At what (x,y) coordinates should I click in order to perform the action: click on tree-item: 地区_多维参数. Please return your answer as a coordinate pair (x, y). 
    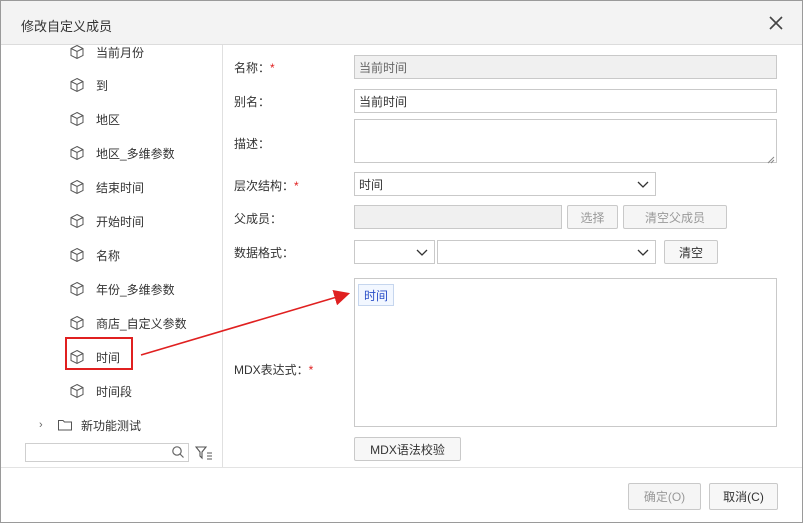
    Looking at the image, I should click on (122, 153).